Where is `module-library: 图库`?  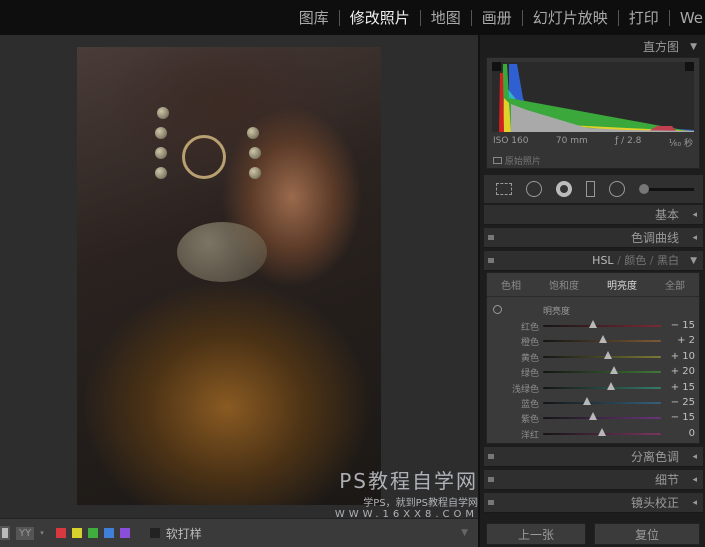 module-library: 图库 is located at coordinates (314, 18).